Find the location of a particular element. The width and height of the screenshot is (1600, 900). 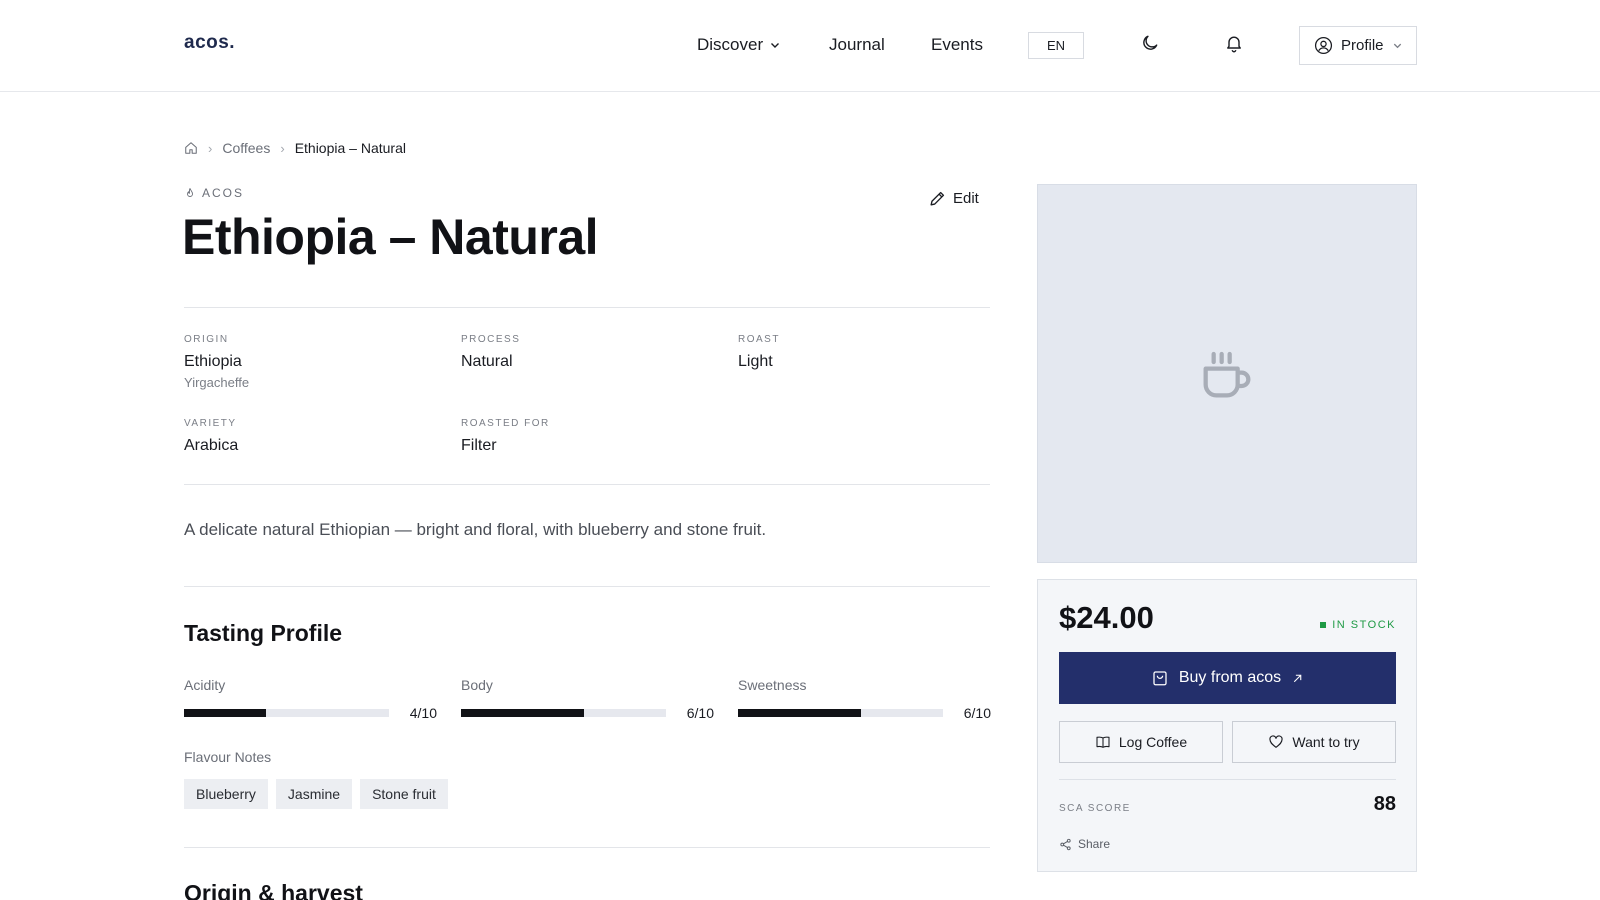

theme-toggle-button is located at coordinates (1150, 43).